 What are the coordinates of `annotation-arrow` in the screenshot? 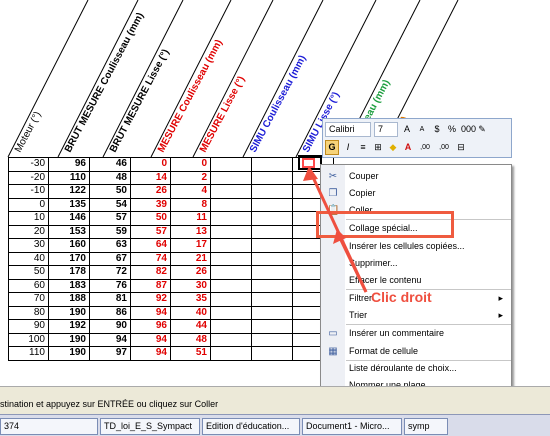 It's located at (335, 229).